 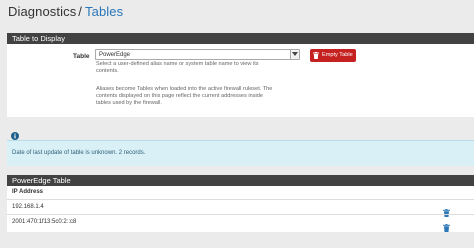 I want to click on breadcrumb-diagnostics: Diagnostics, so click(x=42, y=11).